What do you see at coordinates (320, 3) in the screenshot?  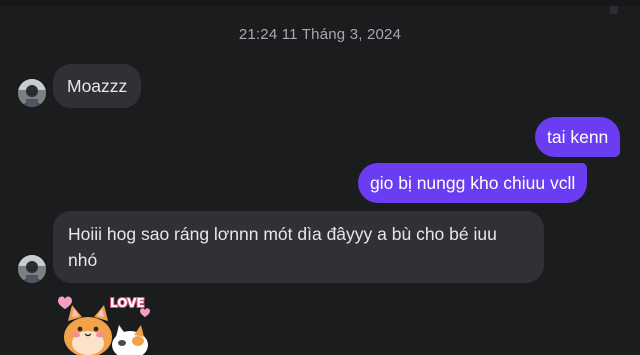 I see `top-edge` at bounding box center [320, 3].